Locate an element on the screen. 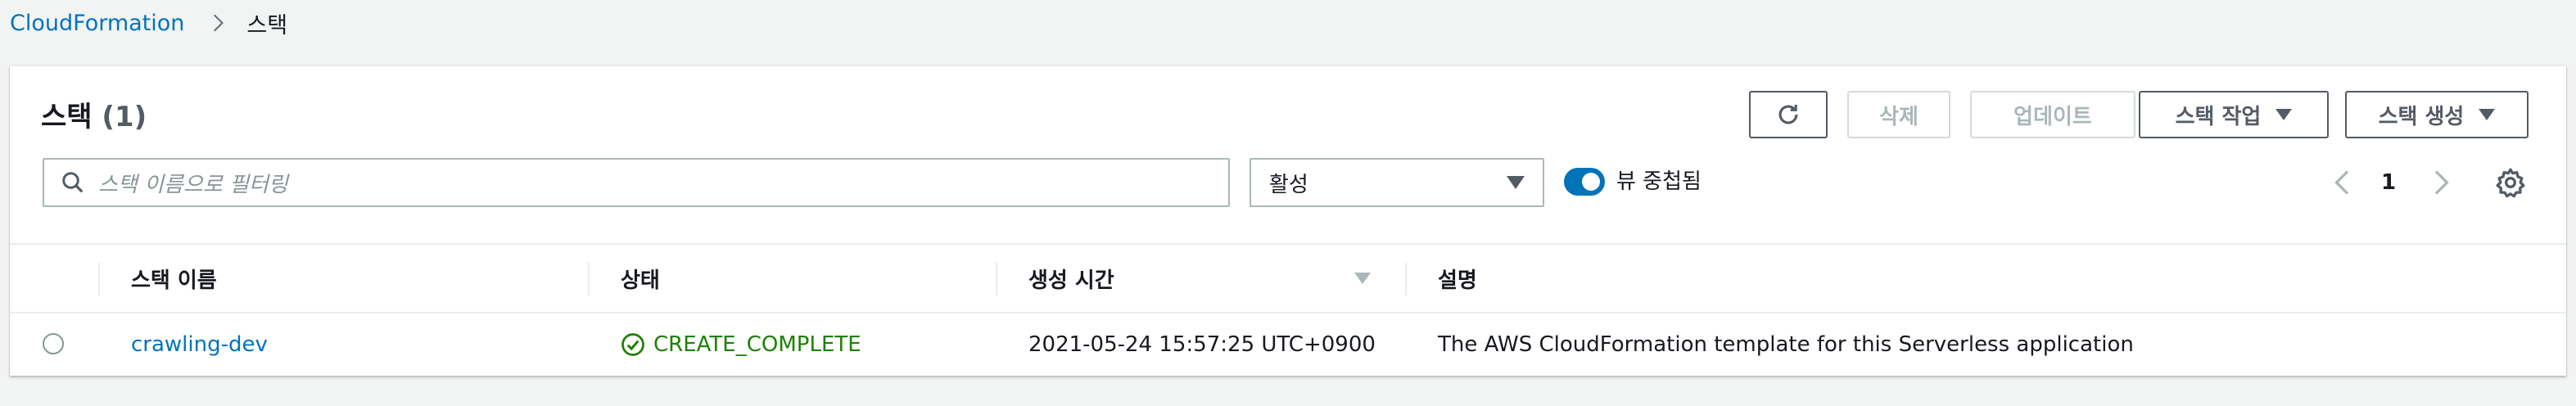 The width and height of the screenshot is (2576, 406). create-stack-button: 스택 생성 is located at coordinates (2437, 114).